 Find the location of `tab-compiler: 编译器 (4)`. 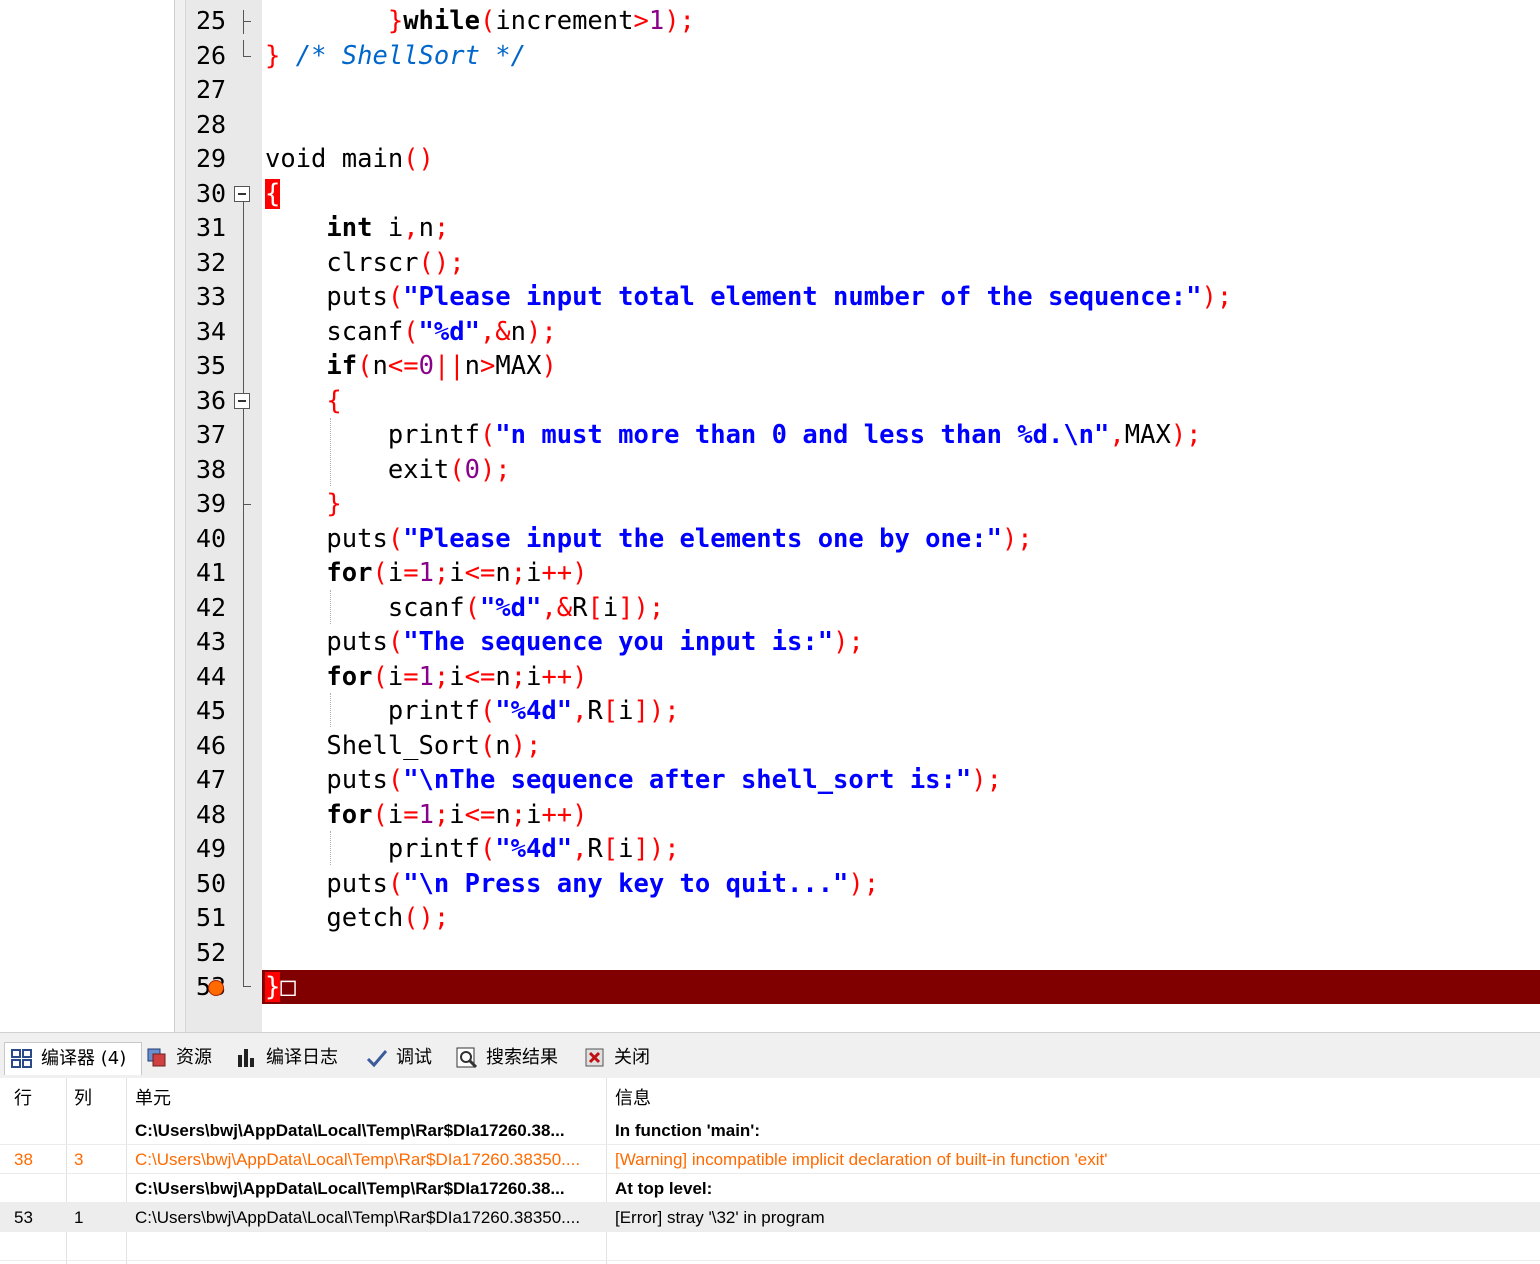

tab-compiler: 编译器 (4) is located at coordinates (73, 1058).